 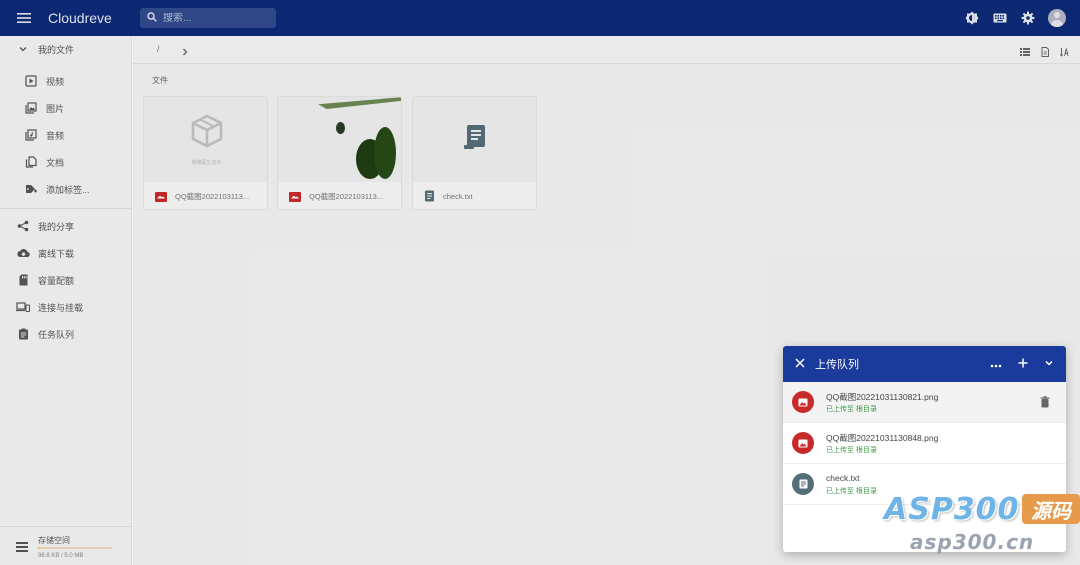 I want to click on sort-icon, so click(x=1064, y=53).